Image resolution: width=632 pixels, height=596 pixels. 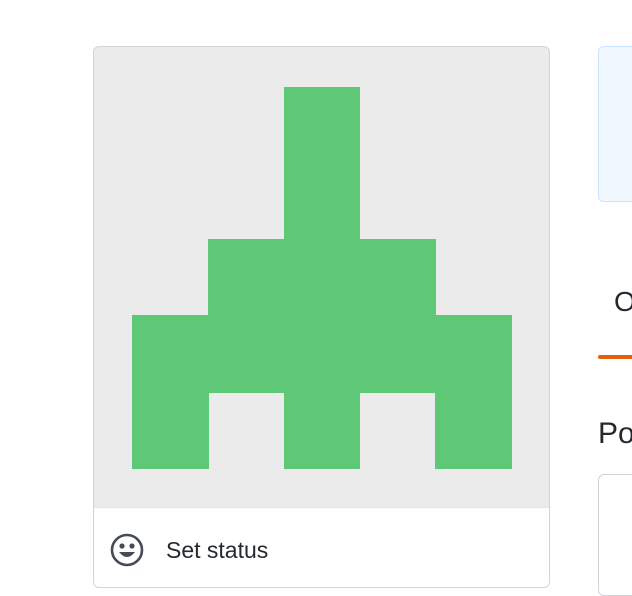 What do you see at coordinates (322, 163) in the screenshot?
I see `identicon-block-top` at bounding box center [322, 163].